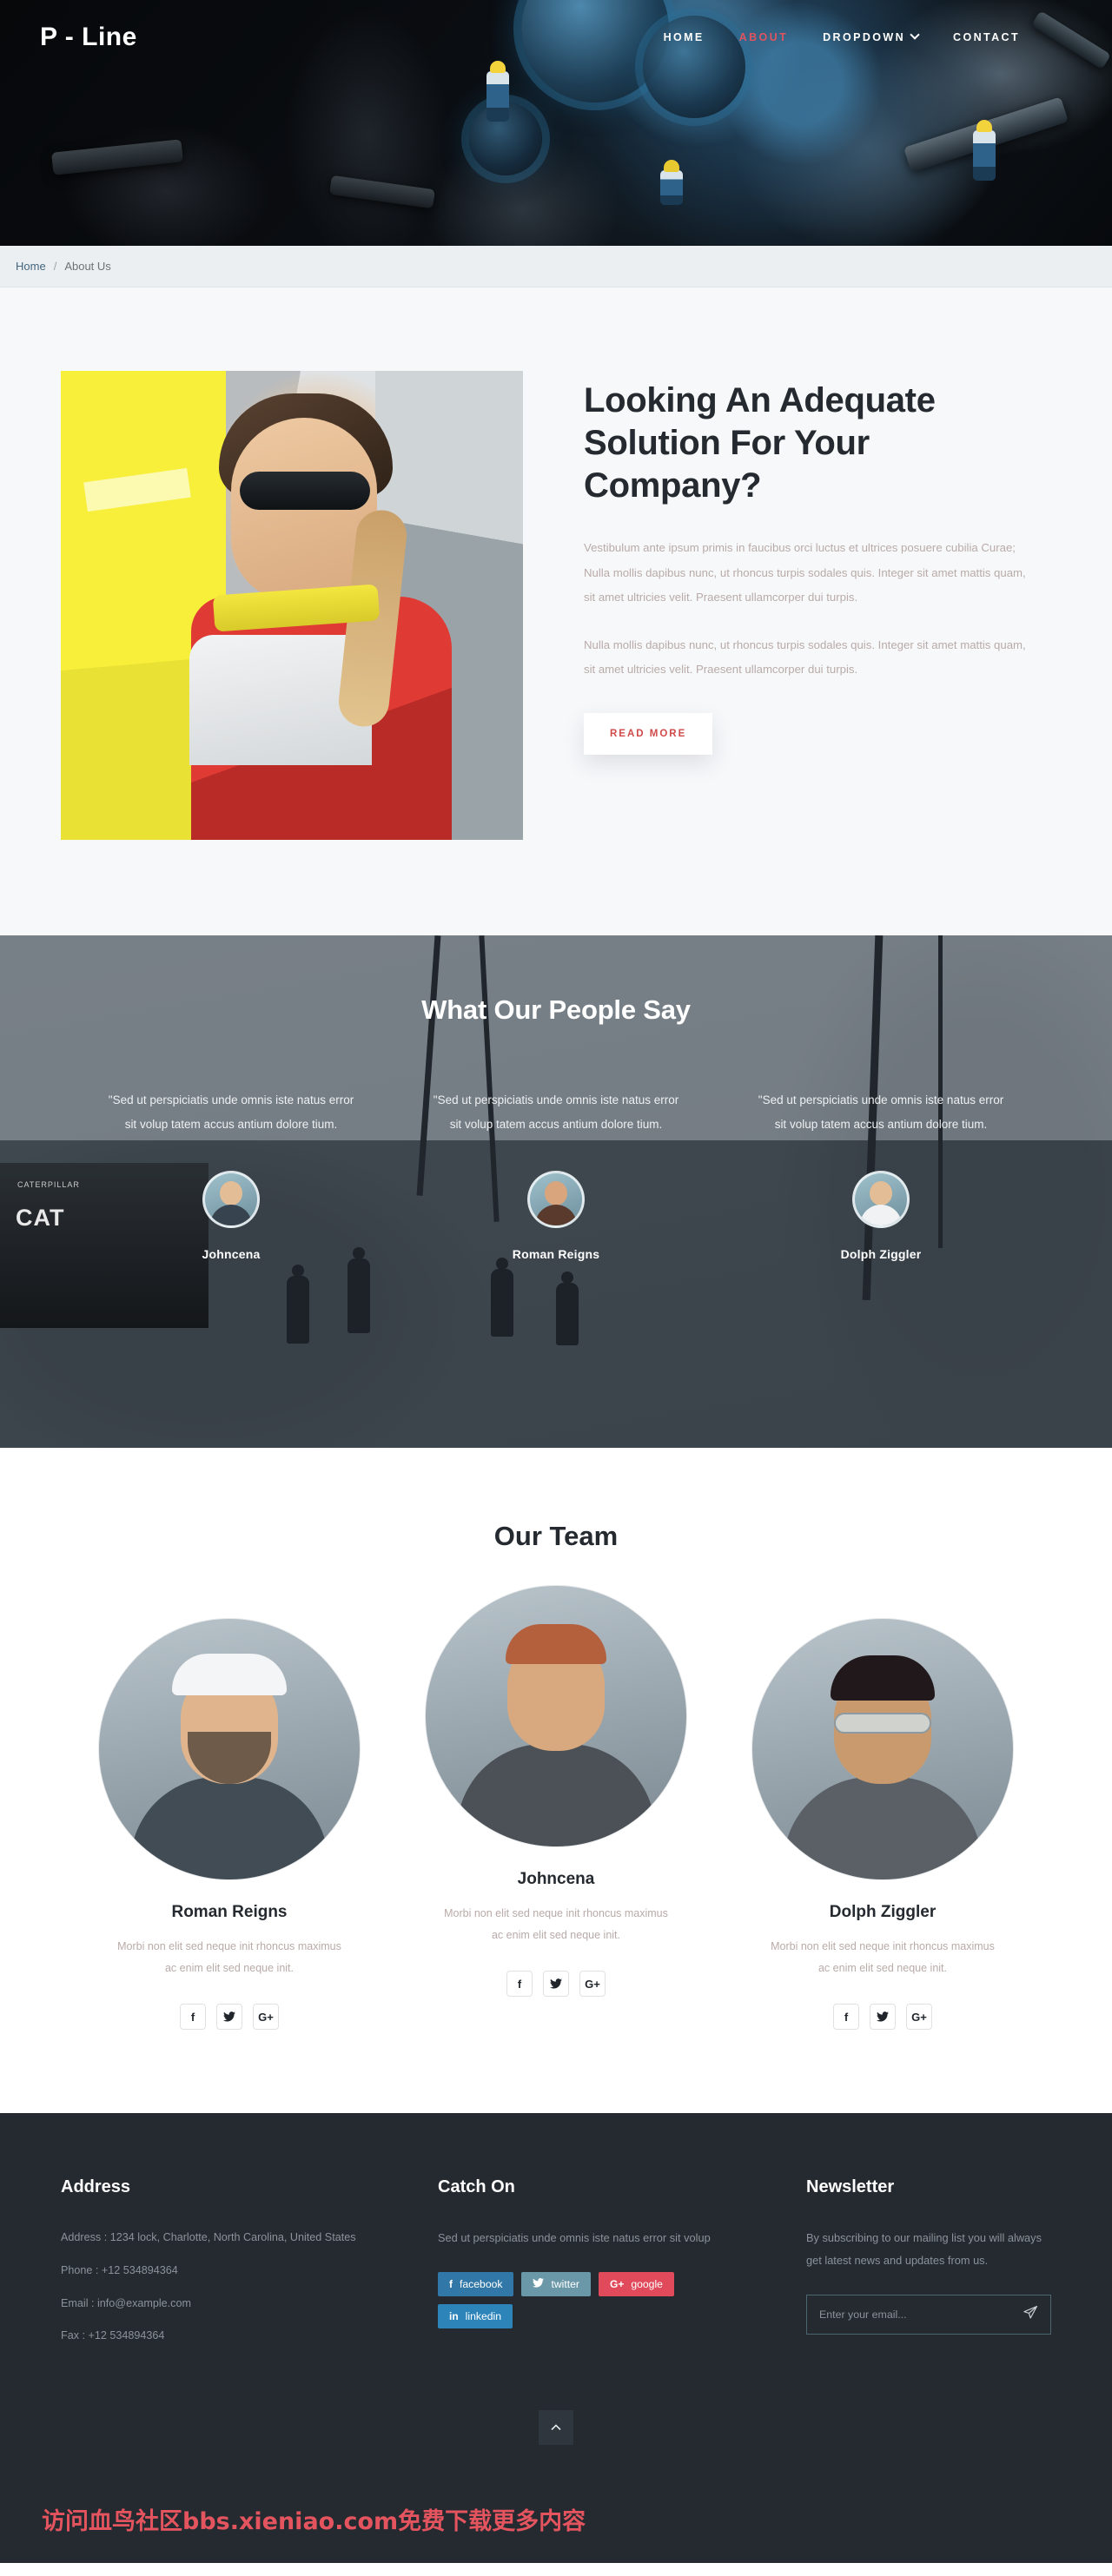 This screenshot has height=2576, width=1112. What do you see at coordinates (556, 1009) in the screenshot?
I see `testimonials-title: What Our People Say` at bounding box center [556, 1009].